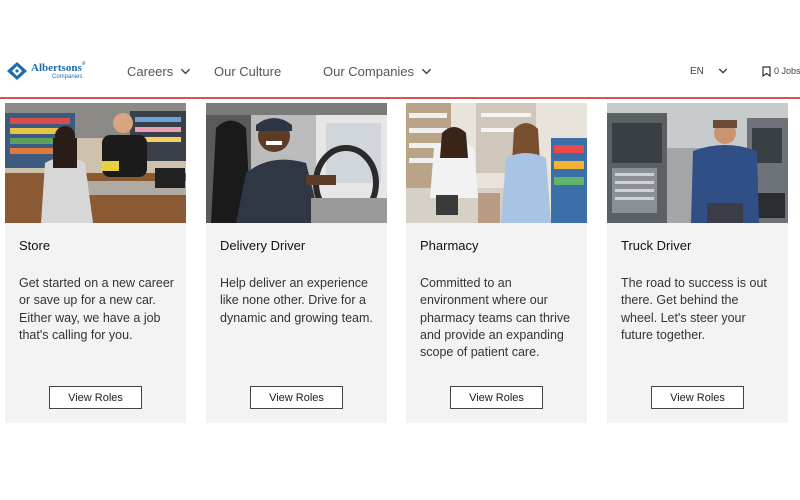 This screenshot has width=800, height=500. I want to click on card-truck-driver-title: Truck Driver, so click(656, 245).